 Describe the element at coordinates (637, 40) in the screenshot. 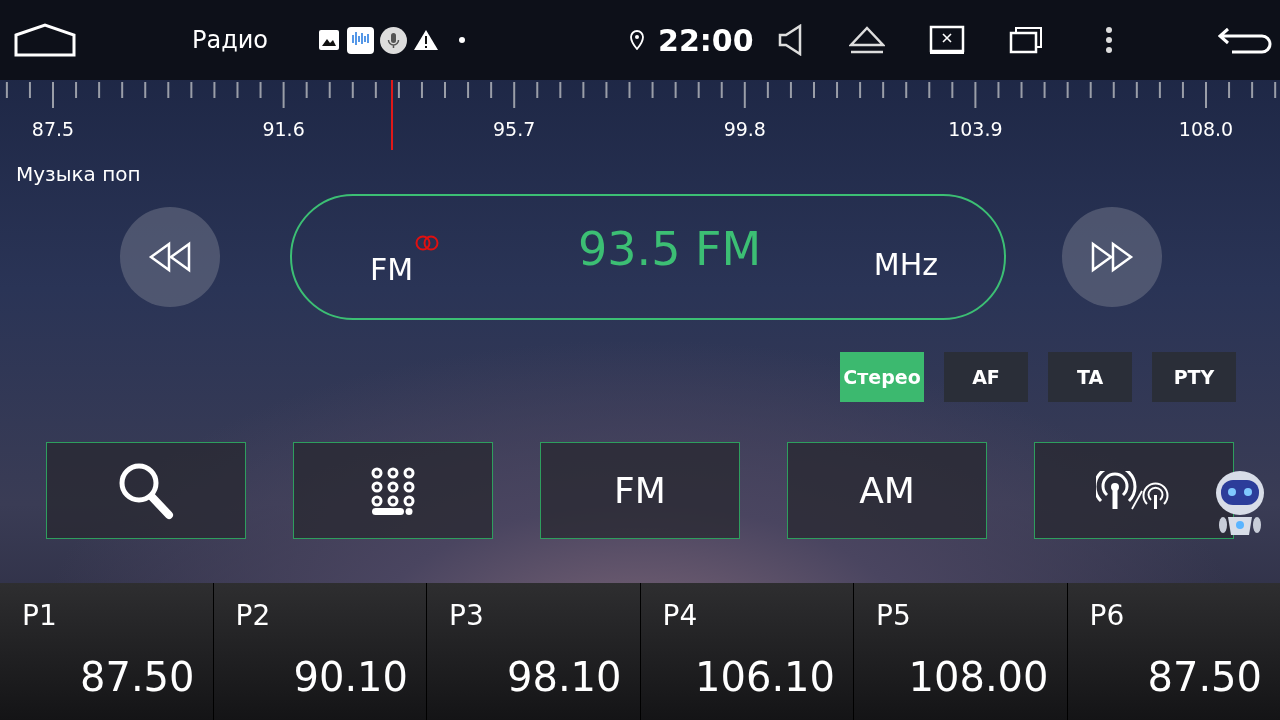

I see `location-icon` at that location.